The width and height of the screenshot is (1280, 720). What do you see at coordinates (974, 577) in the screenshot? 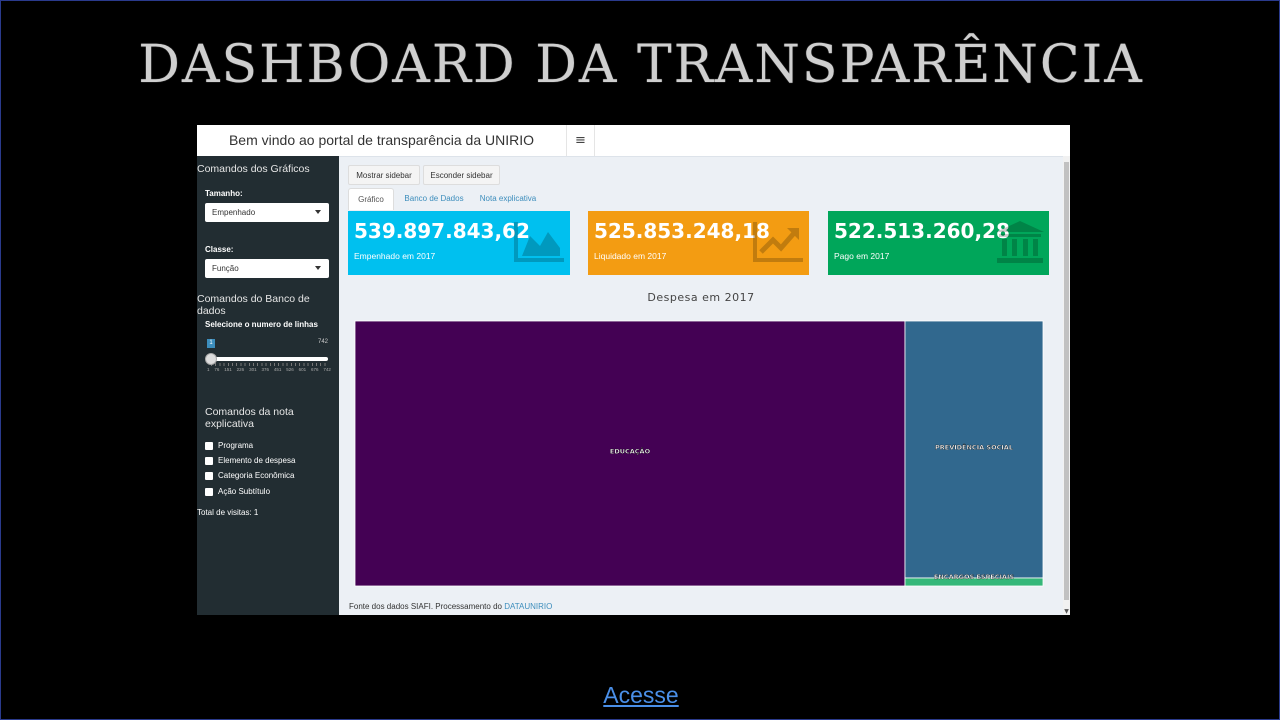
I see `treemap-cell-label: ENCARGOS ESPECIAIS` at bounding box center [974, 577].